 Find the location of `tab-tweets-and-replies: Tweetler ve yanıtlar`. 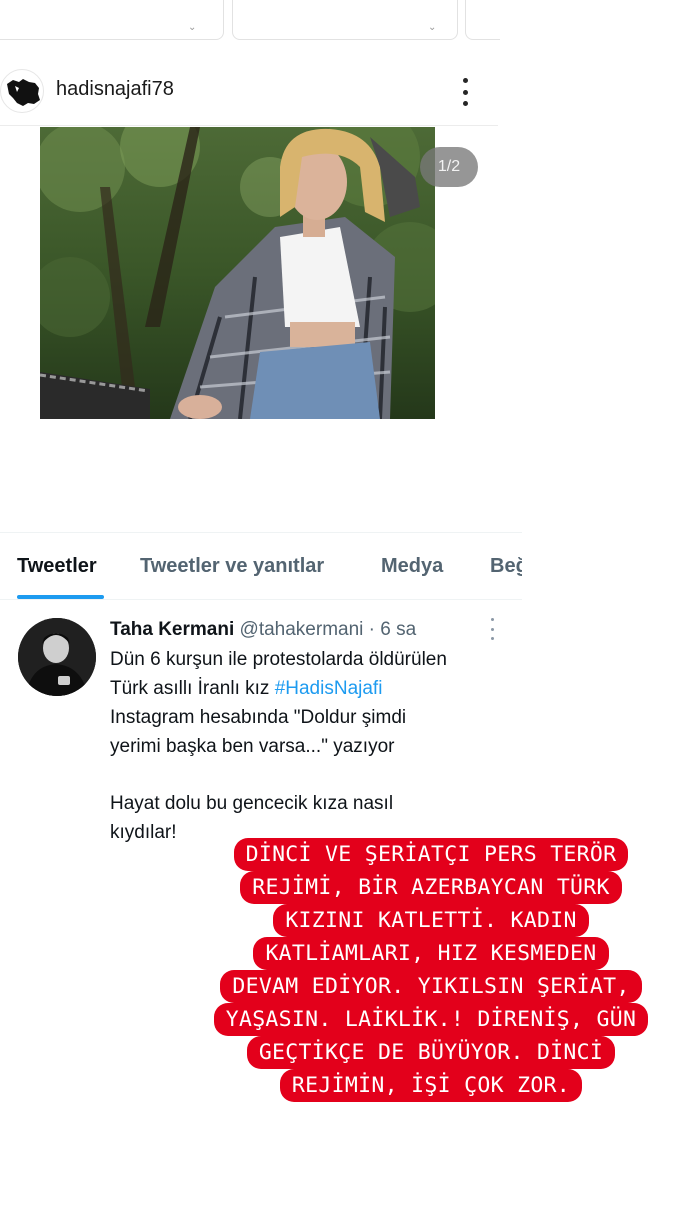

tab-tweets-and-replies: Tweetler ve yanıtlar is located at coordinates (232, 566).